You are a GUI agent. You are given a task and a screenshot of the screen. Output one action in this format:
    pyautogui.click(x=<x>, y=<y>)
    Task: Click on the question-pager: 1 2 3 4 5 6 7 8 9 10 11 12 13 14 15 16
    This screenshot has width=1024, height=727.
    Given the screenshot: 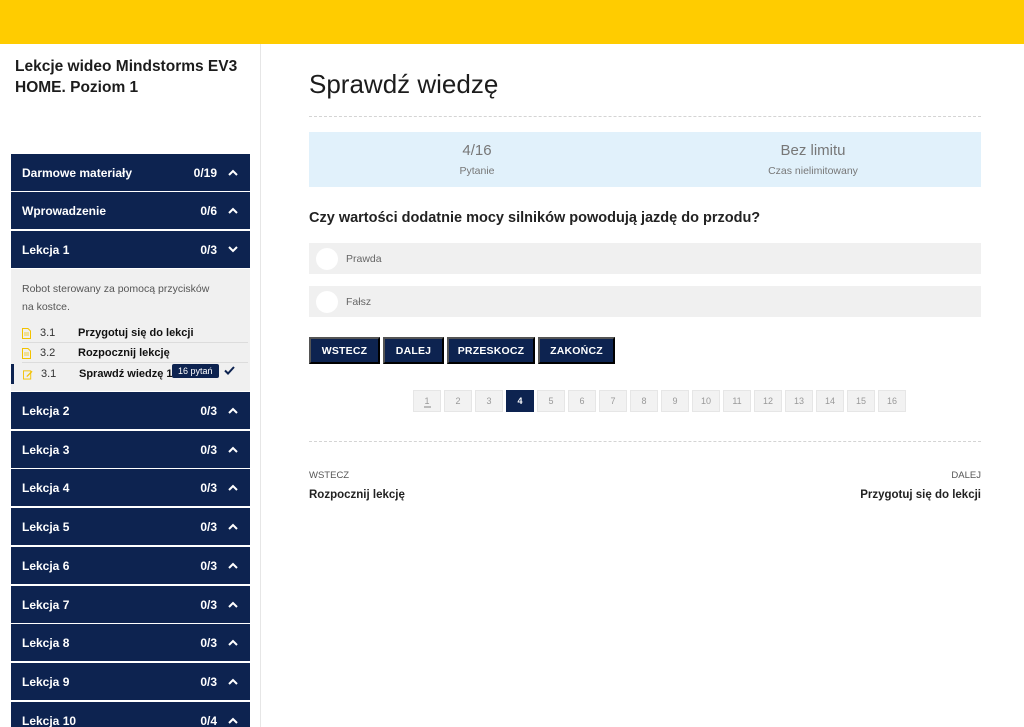 What is the action you would take?
    pyautogui.click(x=661, y=401)
    